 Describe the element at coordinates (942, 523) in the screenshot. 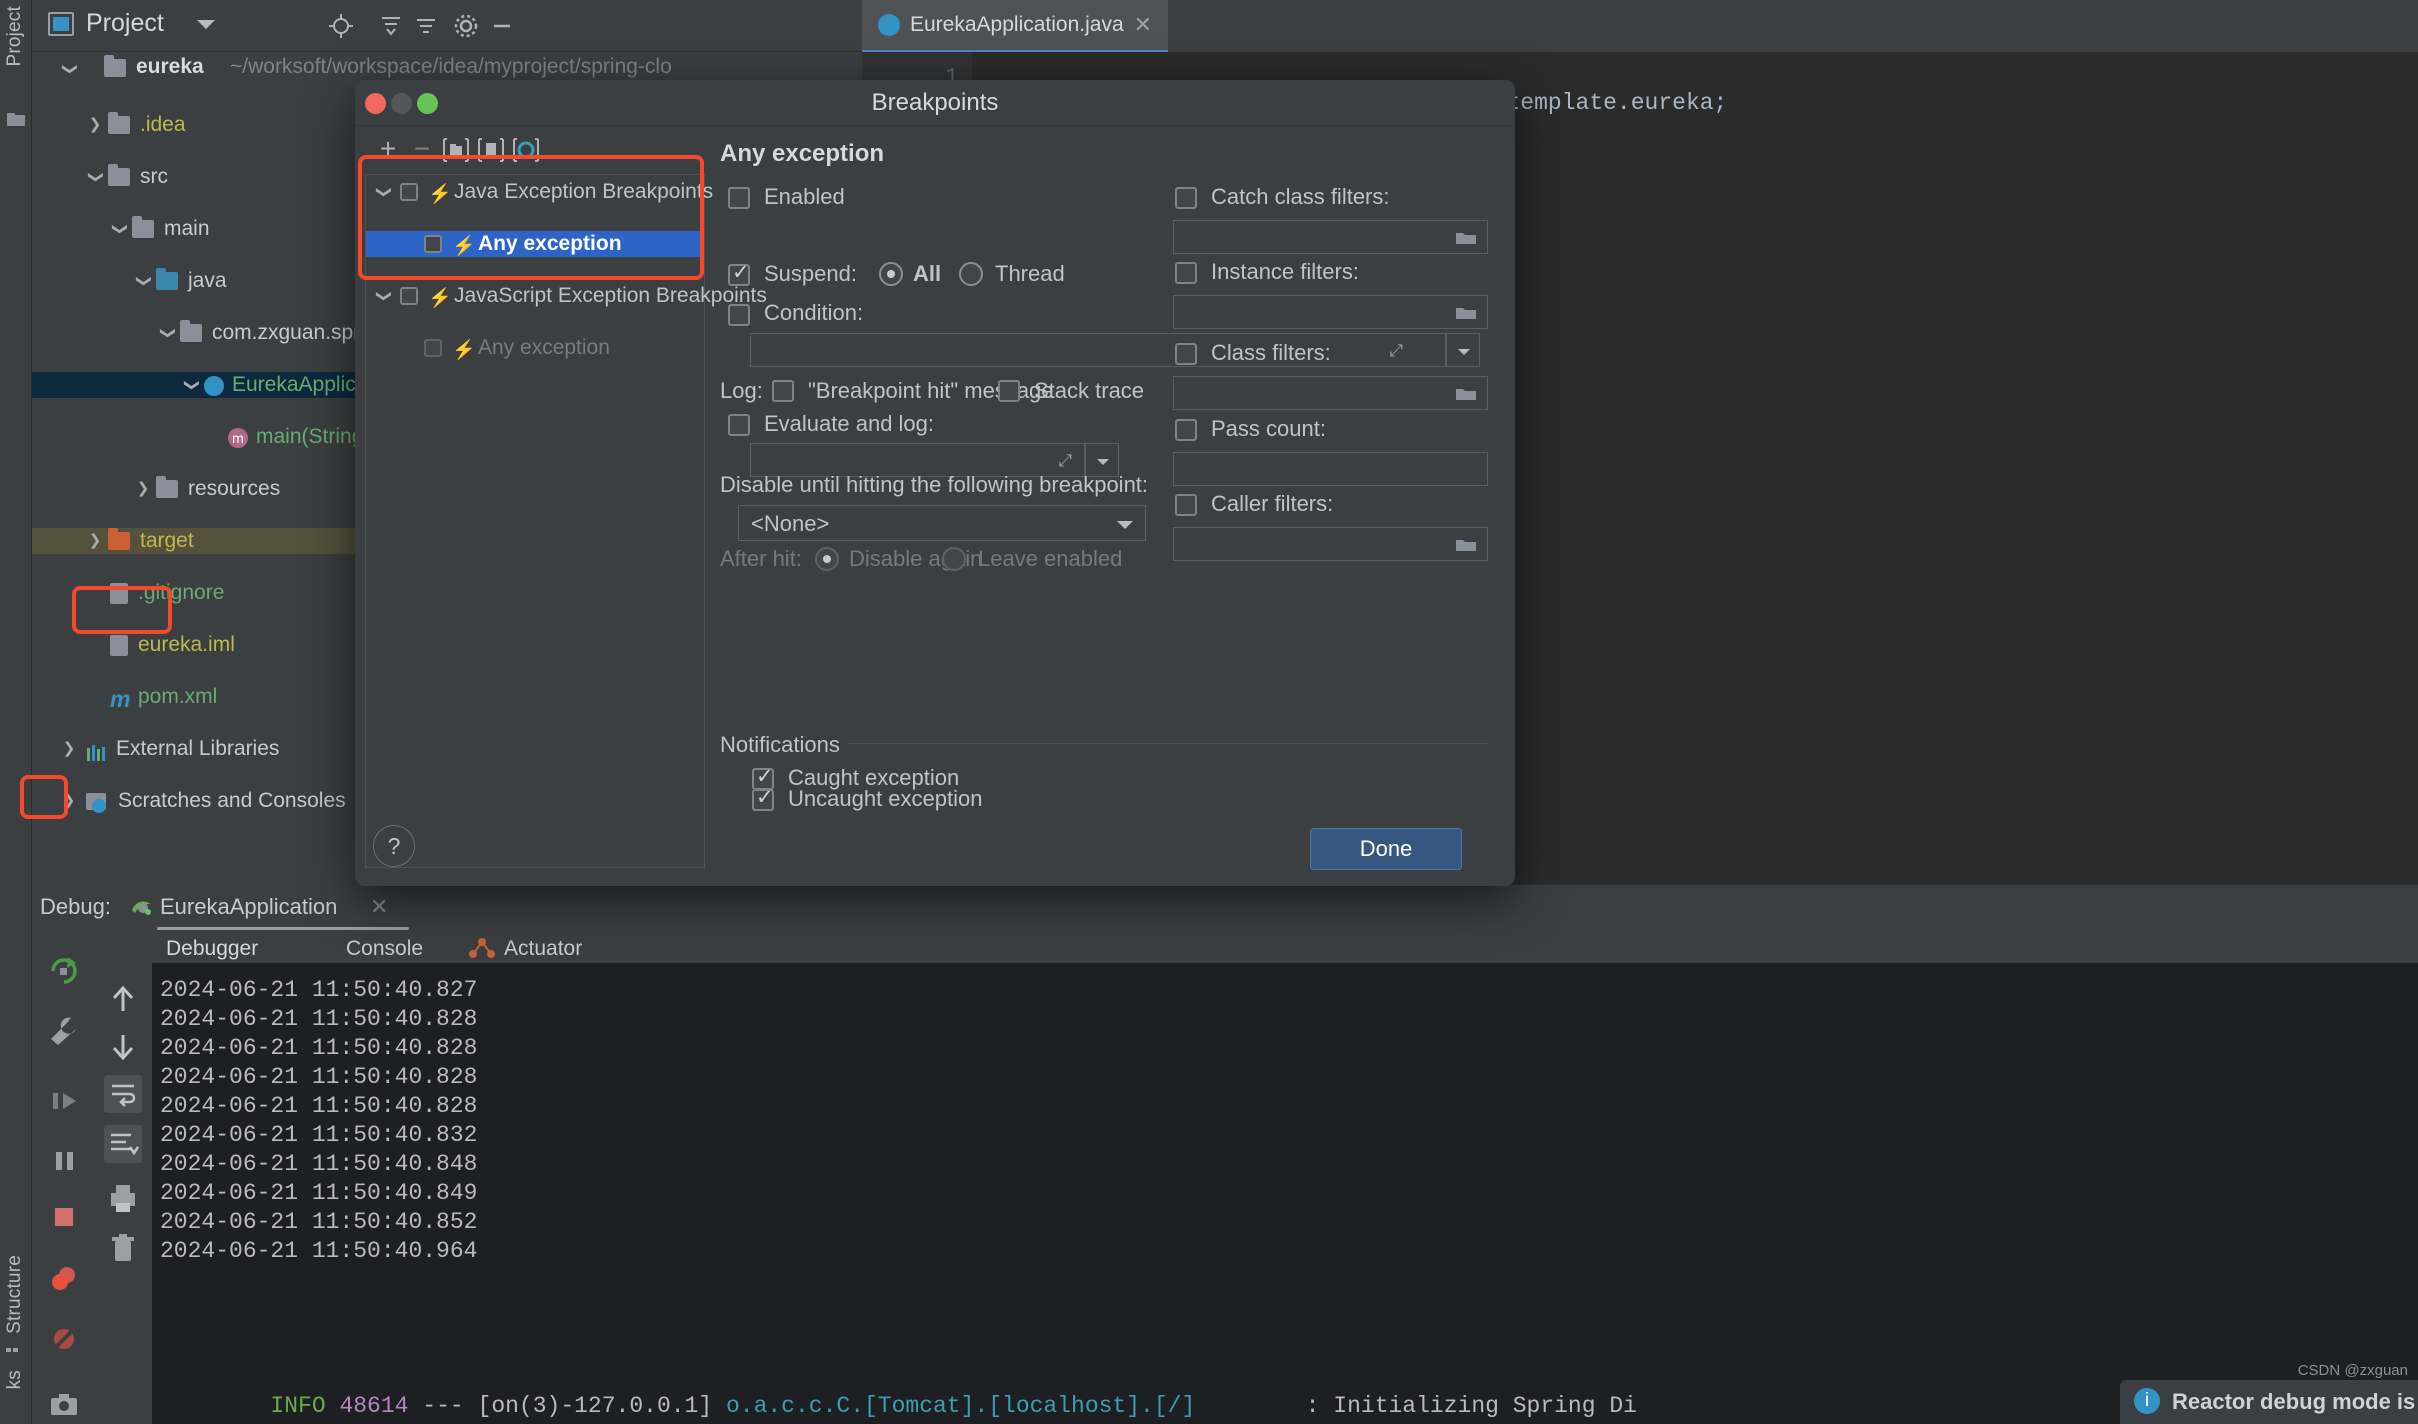

I see `disable-until-select: <None>` at that location.